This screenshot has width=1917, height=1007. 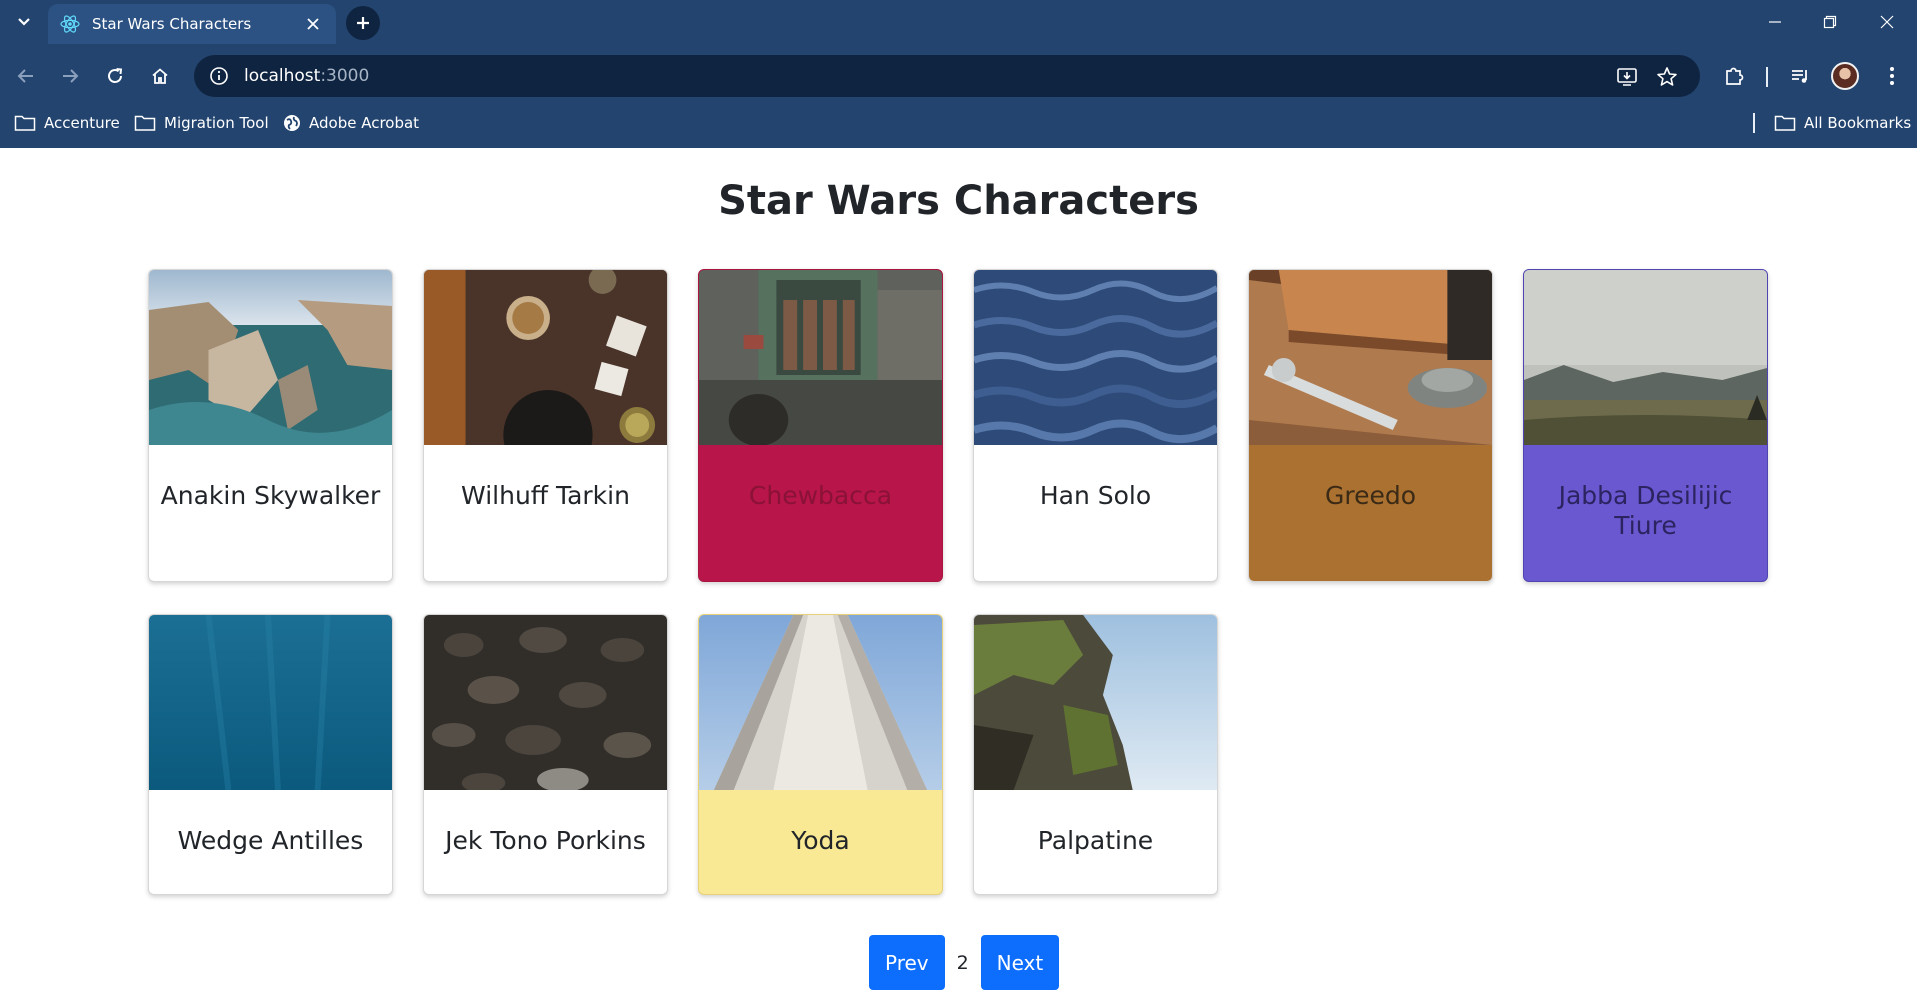 I want to click on character-card: Jabba Desilijic Tiure, so click(x=1645, y=425).